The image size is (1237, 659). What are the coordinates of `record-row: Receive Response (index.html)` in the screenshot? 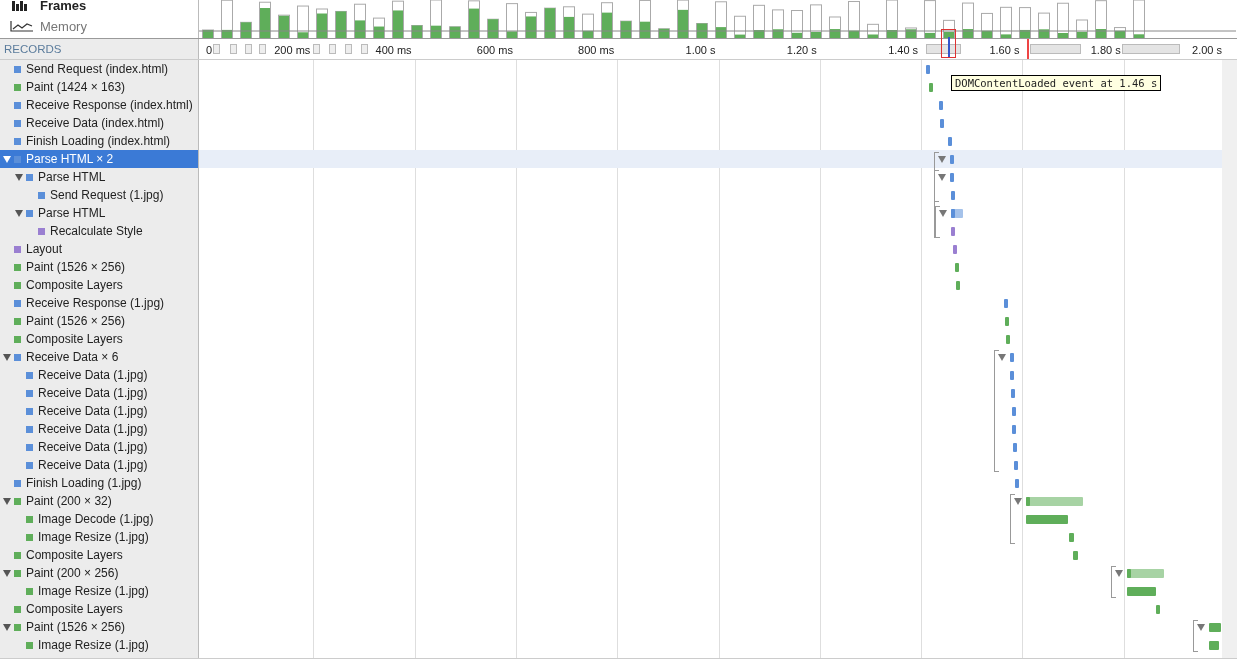 It's located at (99, 105).